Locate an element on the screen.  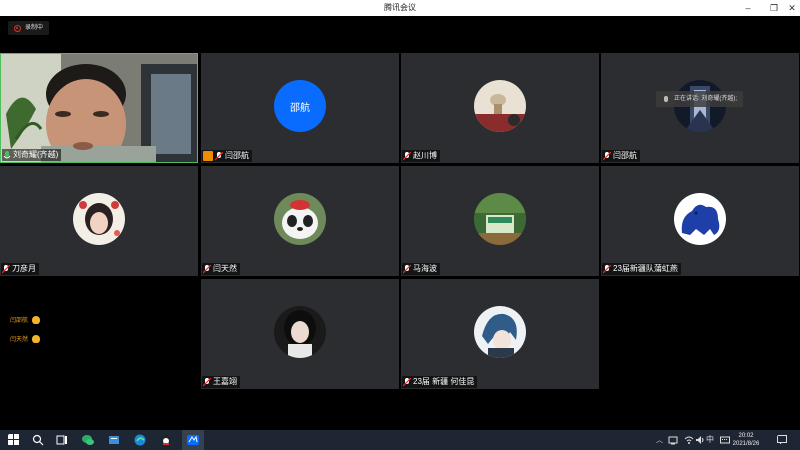
speaking-label: 正在讲话: 刘奇耀(齐越); is located at coordinates (705, 99).